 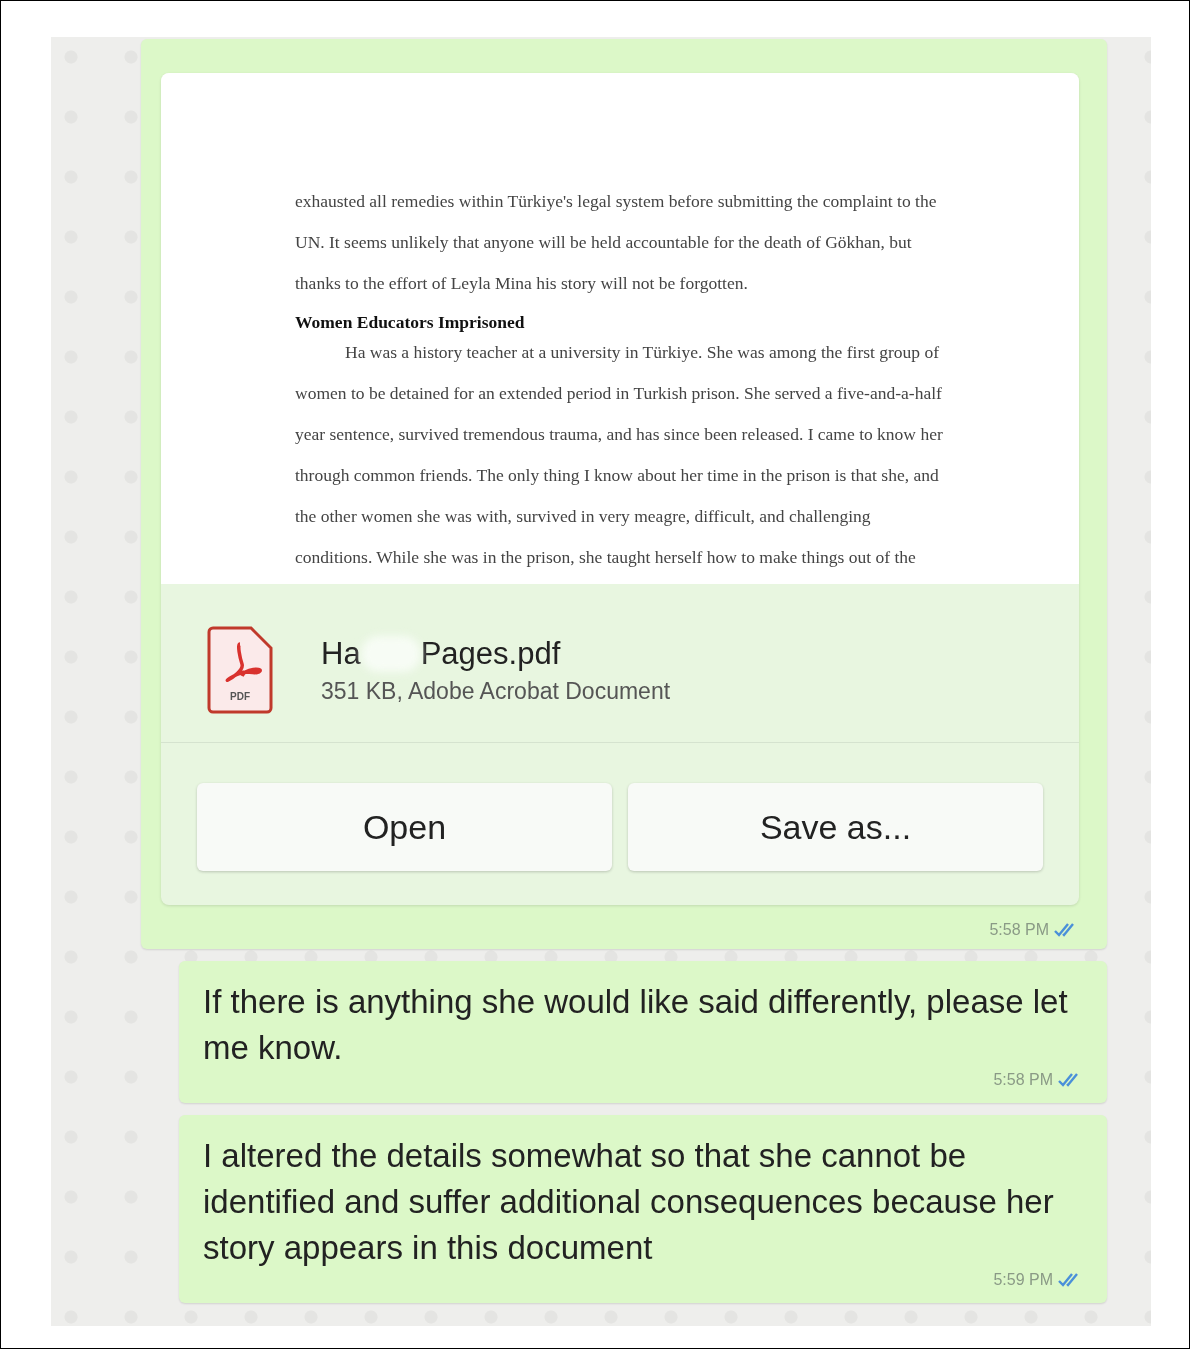 I want to click on document-text-line: the other women she was with, survived in very meagre, difficult, and challenging, so click(x=583, y=516).